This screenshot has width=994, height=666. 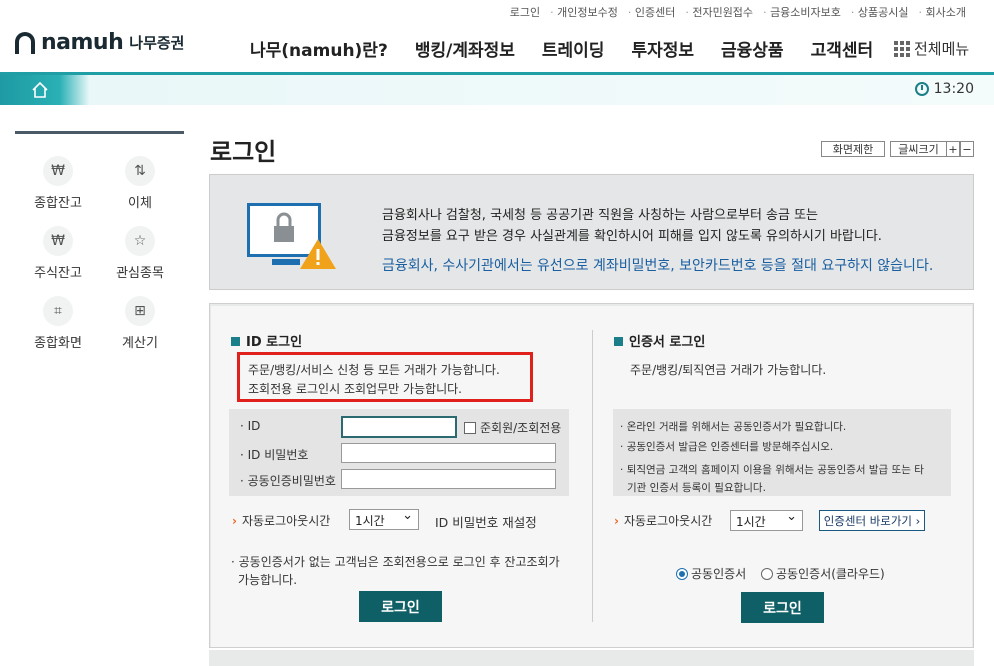 I want to click on cert-login-heading: 인증서 로그인, so click(x=659, y=340).